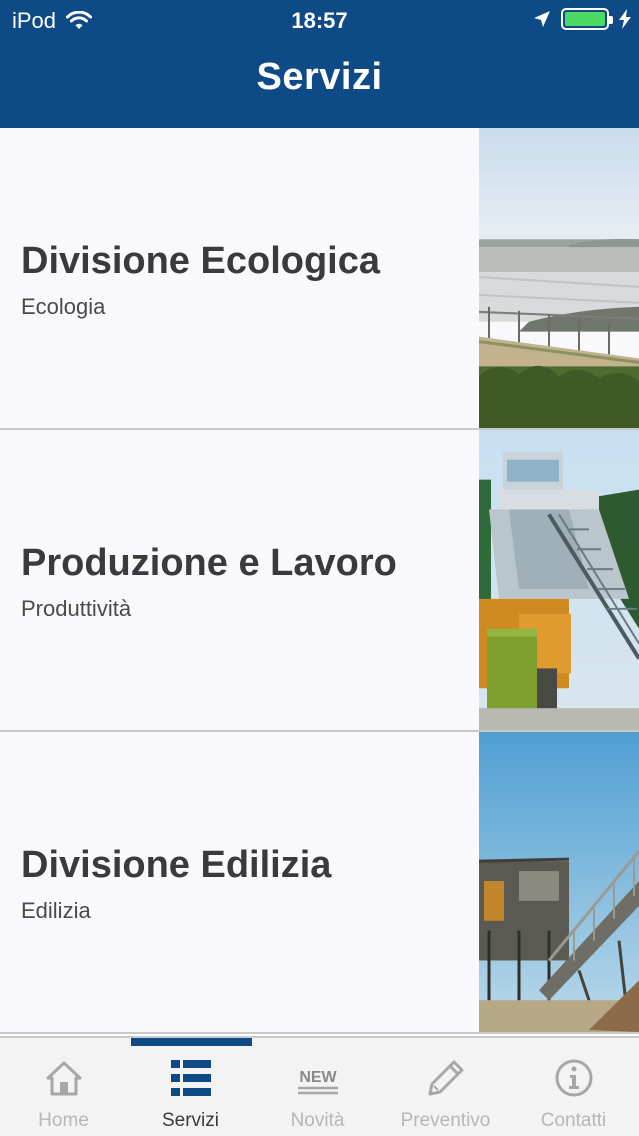  Describe the element at coordinates (318, 1077) in the screenshot. I see `new-badge-text: NEW` at that location.